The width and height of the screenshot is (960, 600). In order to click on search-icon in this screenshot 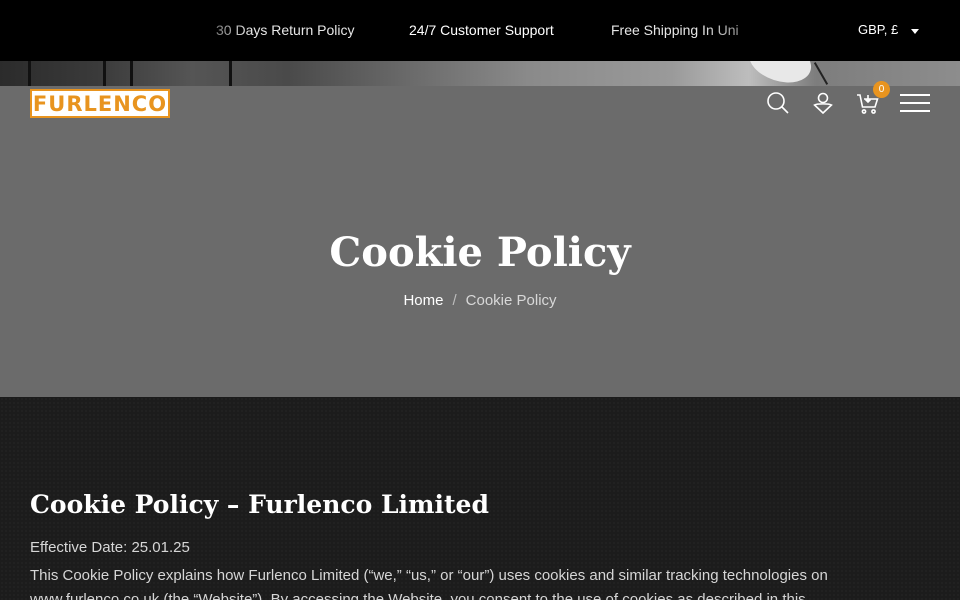, I will do `click(778, 103)`.